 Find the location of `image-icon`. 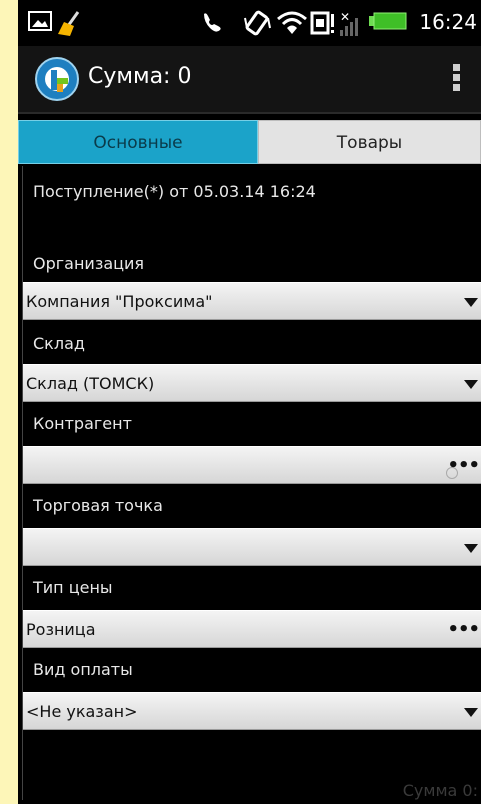

image-icon is located at coordinates (40, 21).